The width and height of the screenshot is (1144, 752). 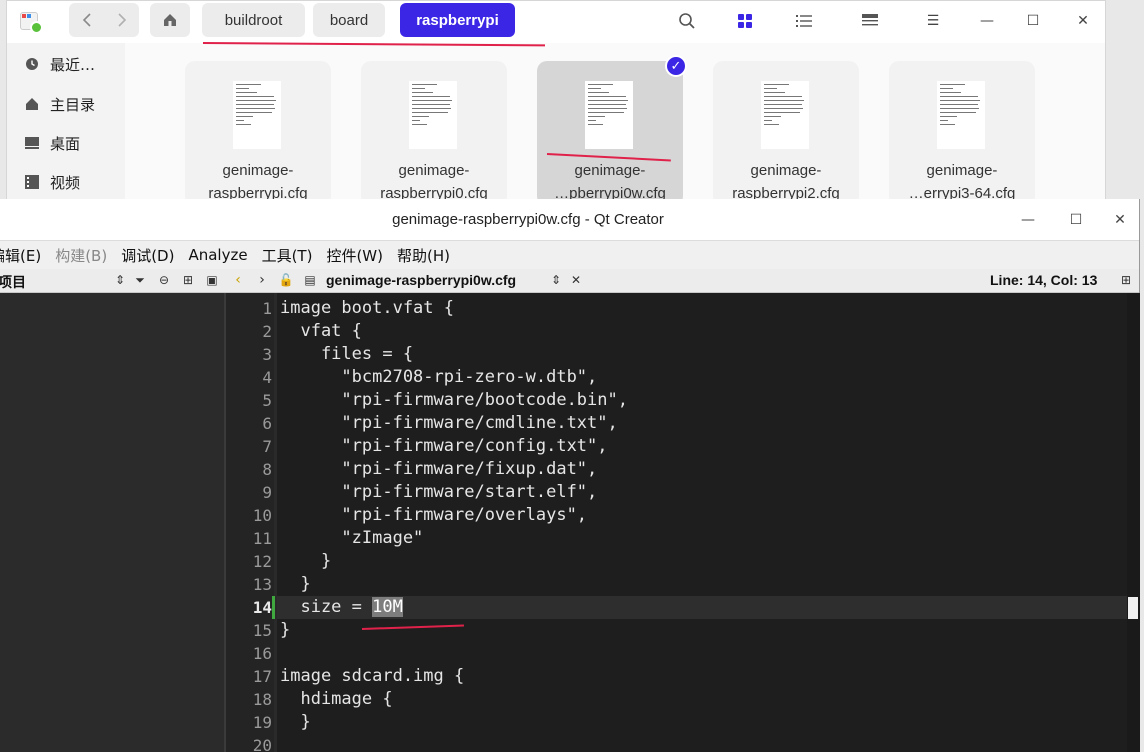 What do you see at coordinates (188, 280) in the screenshot?
I see `split-icon: ⊞` at bounding box center [188, 280].